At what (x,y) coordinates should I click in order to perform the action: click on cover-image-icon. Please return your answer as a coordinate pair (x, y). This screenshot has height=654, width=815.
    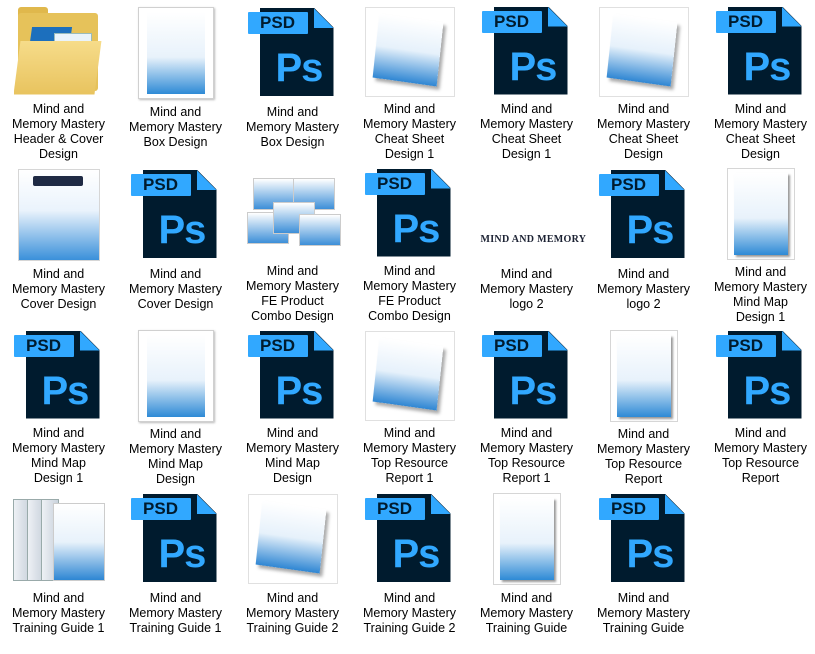
    Looking at the image, I should click on (59, 215).